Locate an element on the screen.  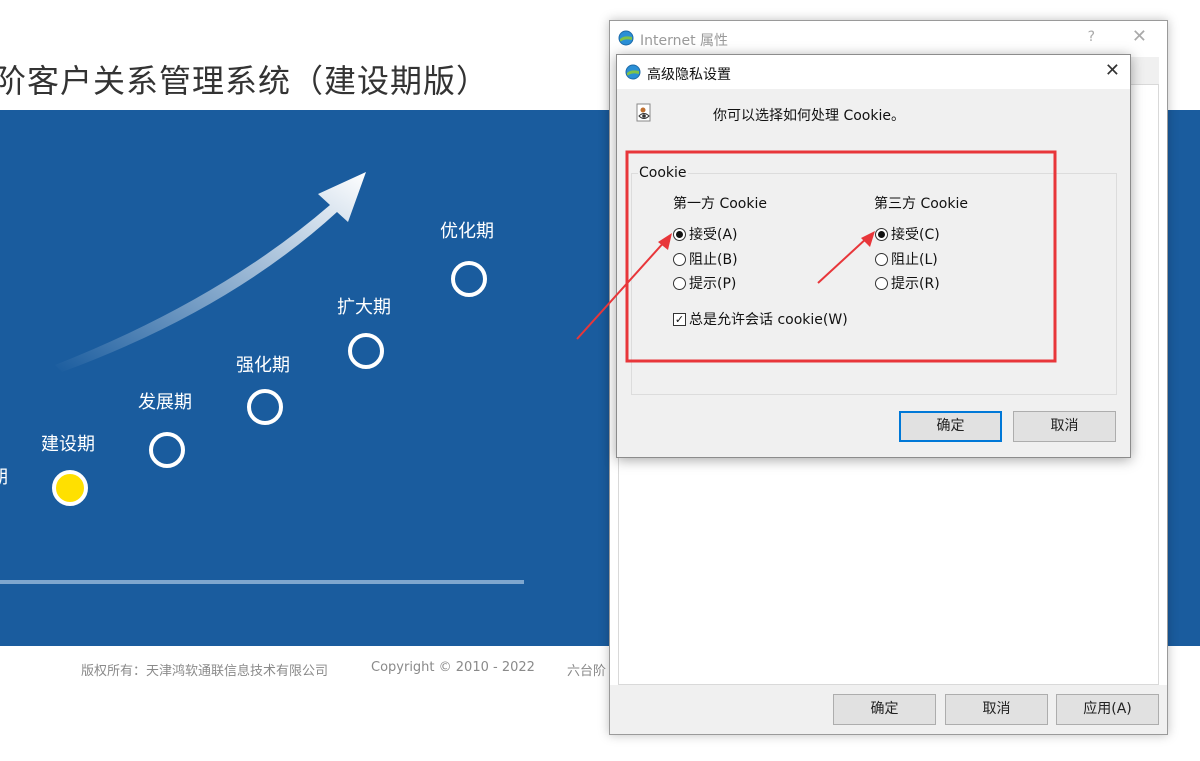
third-party-accept-radio: 接受(C) is located at coordinates (907, 234).